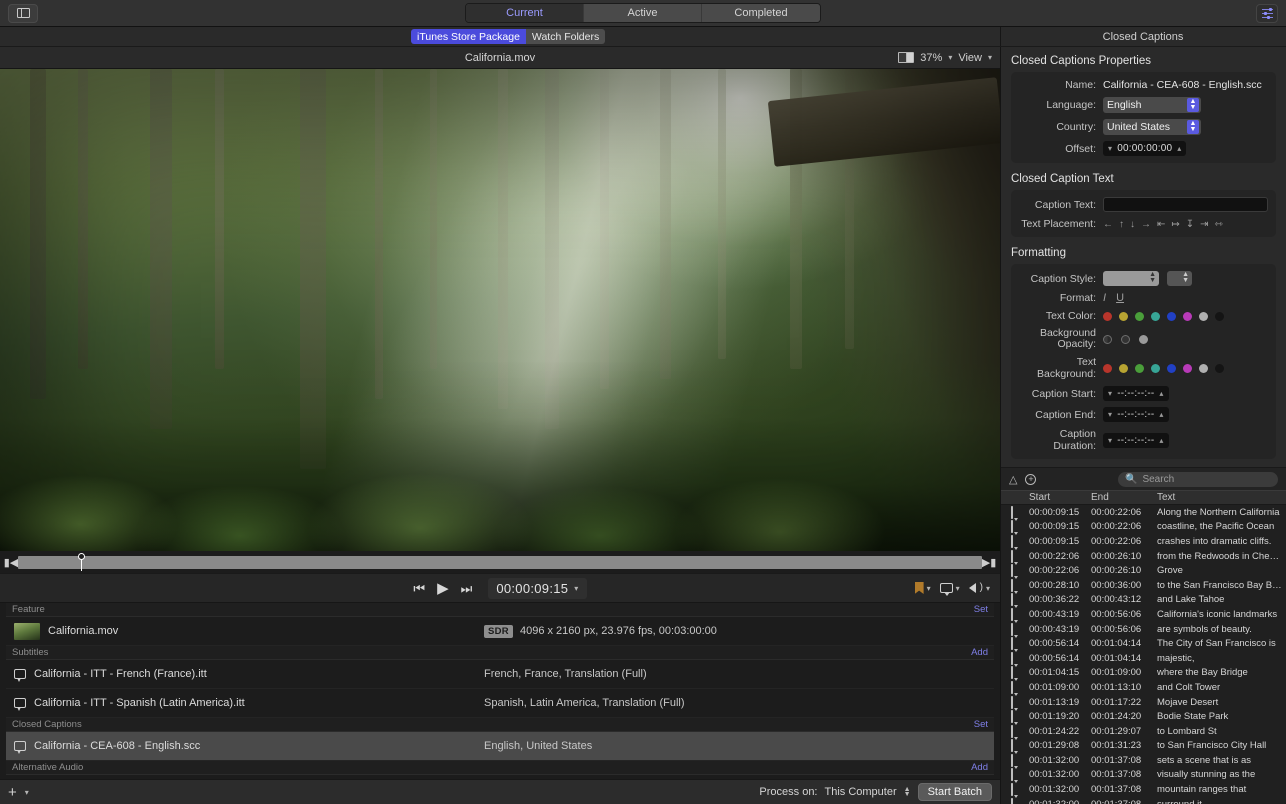  I want to click on language-select: English ▲ ▼, so click(1152, 105).